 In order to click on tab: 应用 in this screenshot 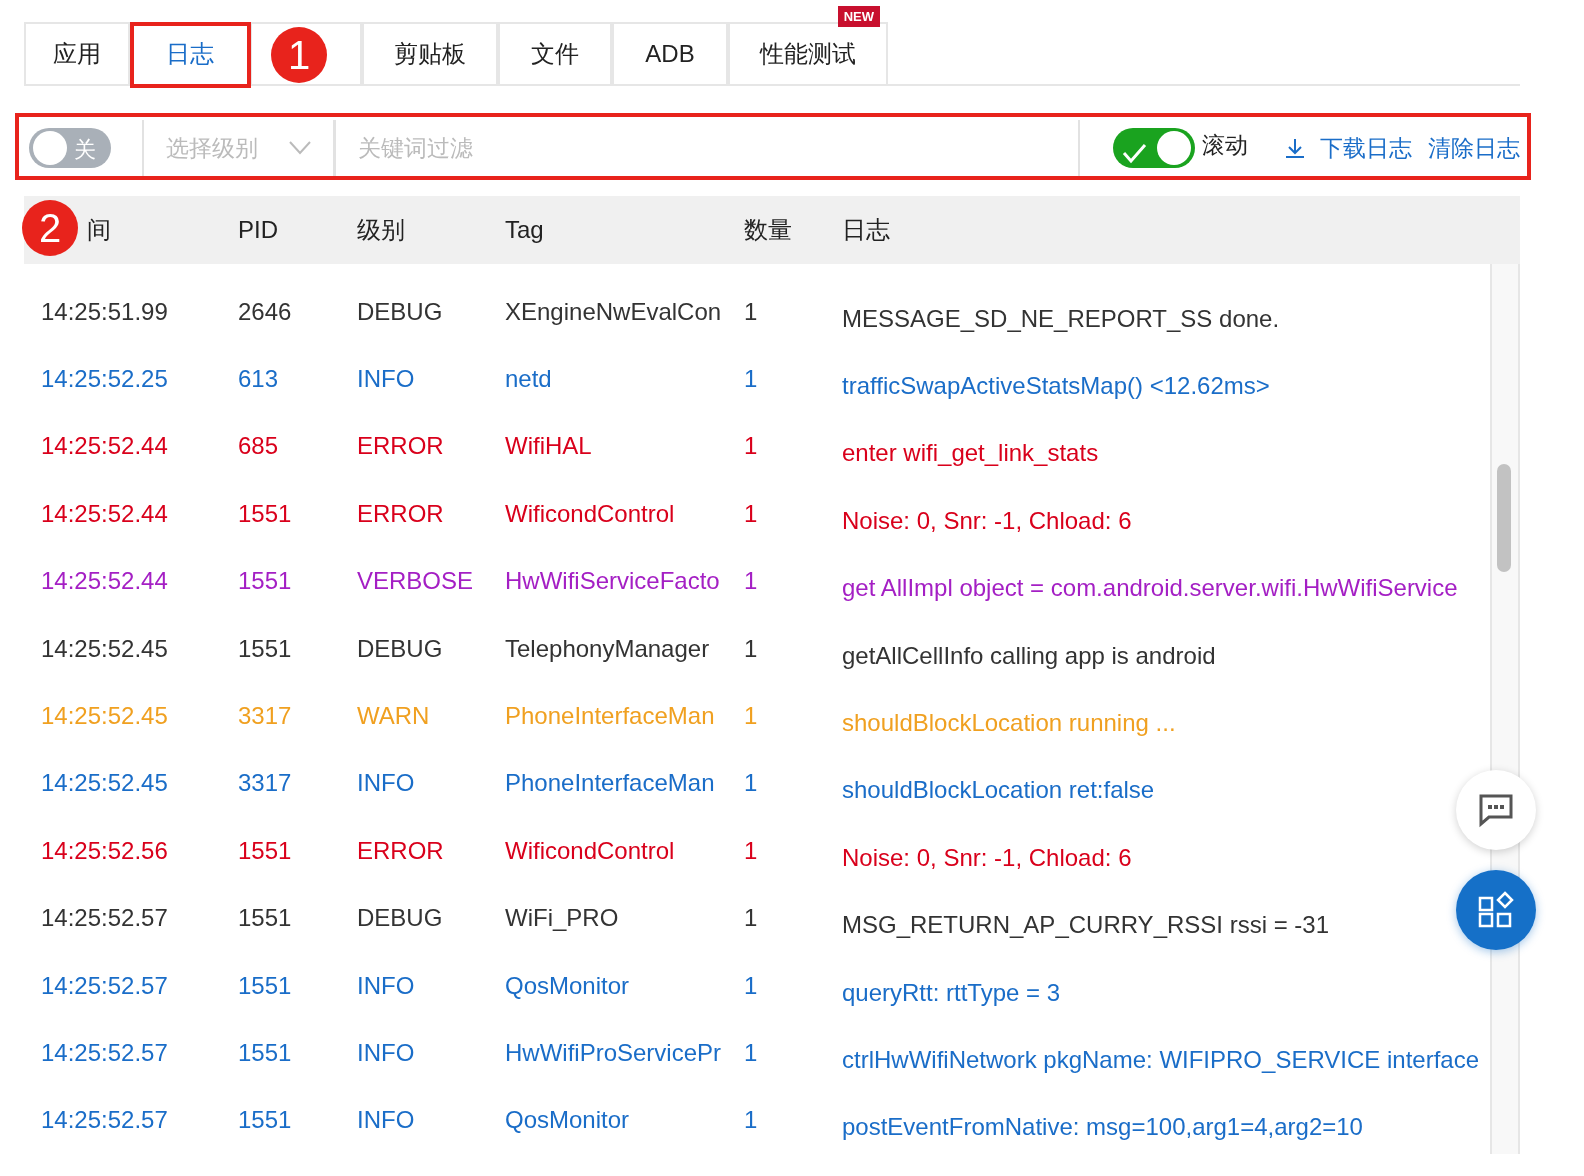, I will do `click(77, 53)`.